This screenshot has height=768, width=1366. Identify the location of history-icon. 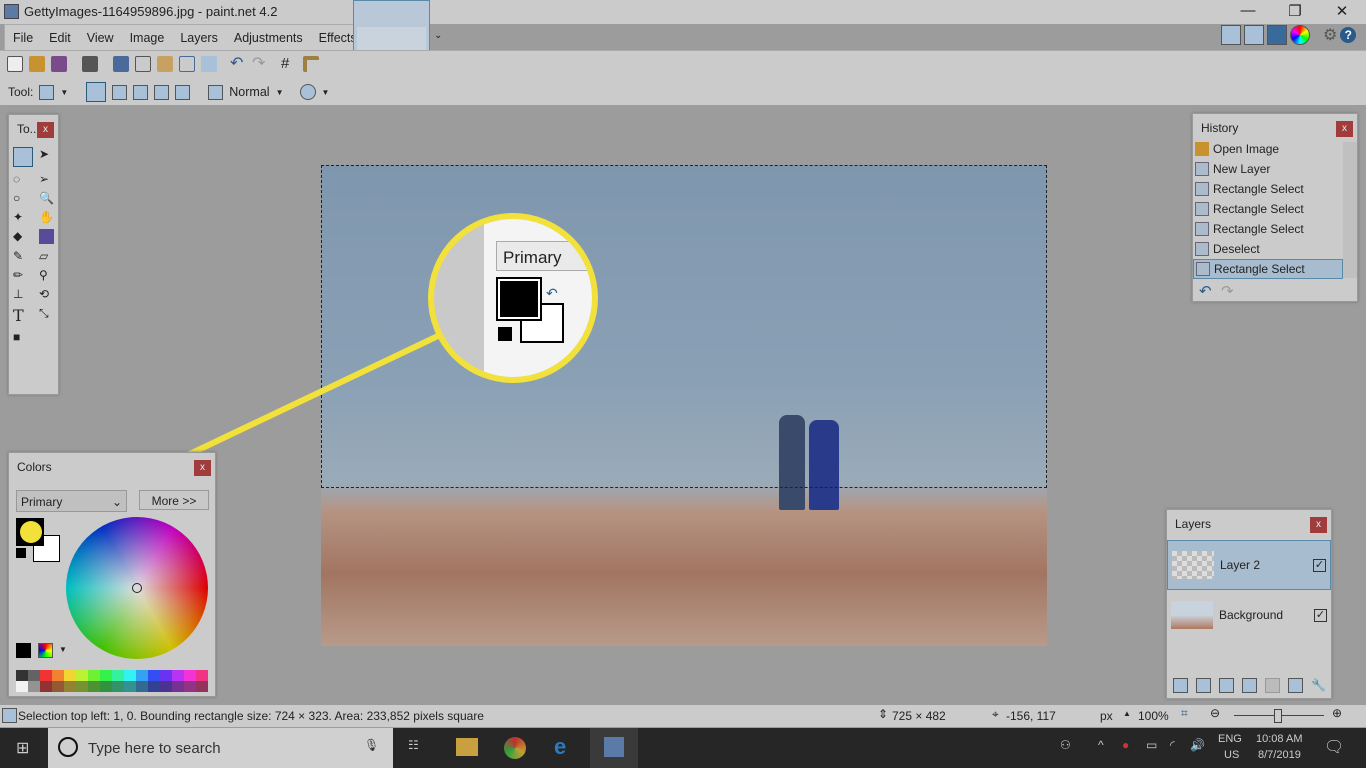
(1254, 35).